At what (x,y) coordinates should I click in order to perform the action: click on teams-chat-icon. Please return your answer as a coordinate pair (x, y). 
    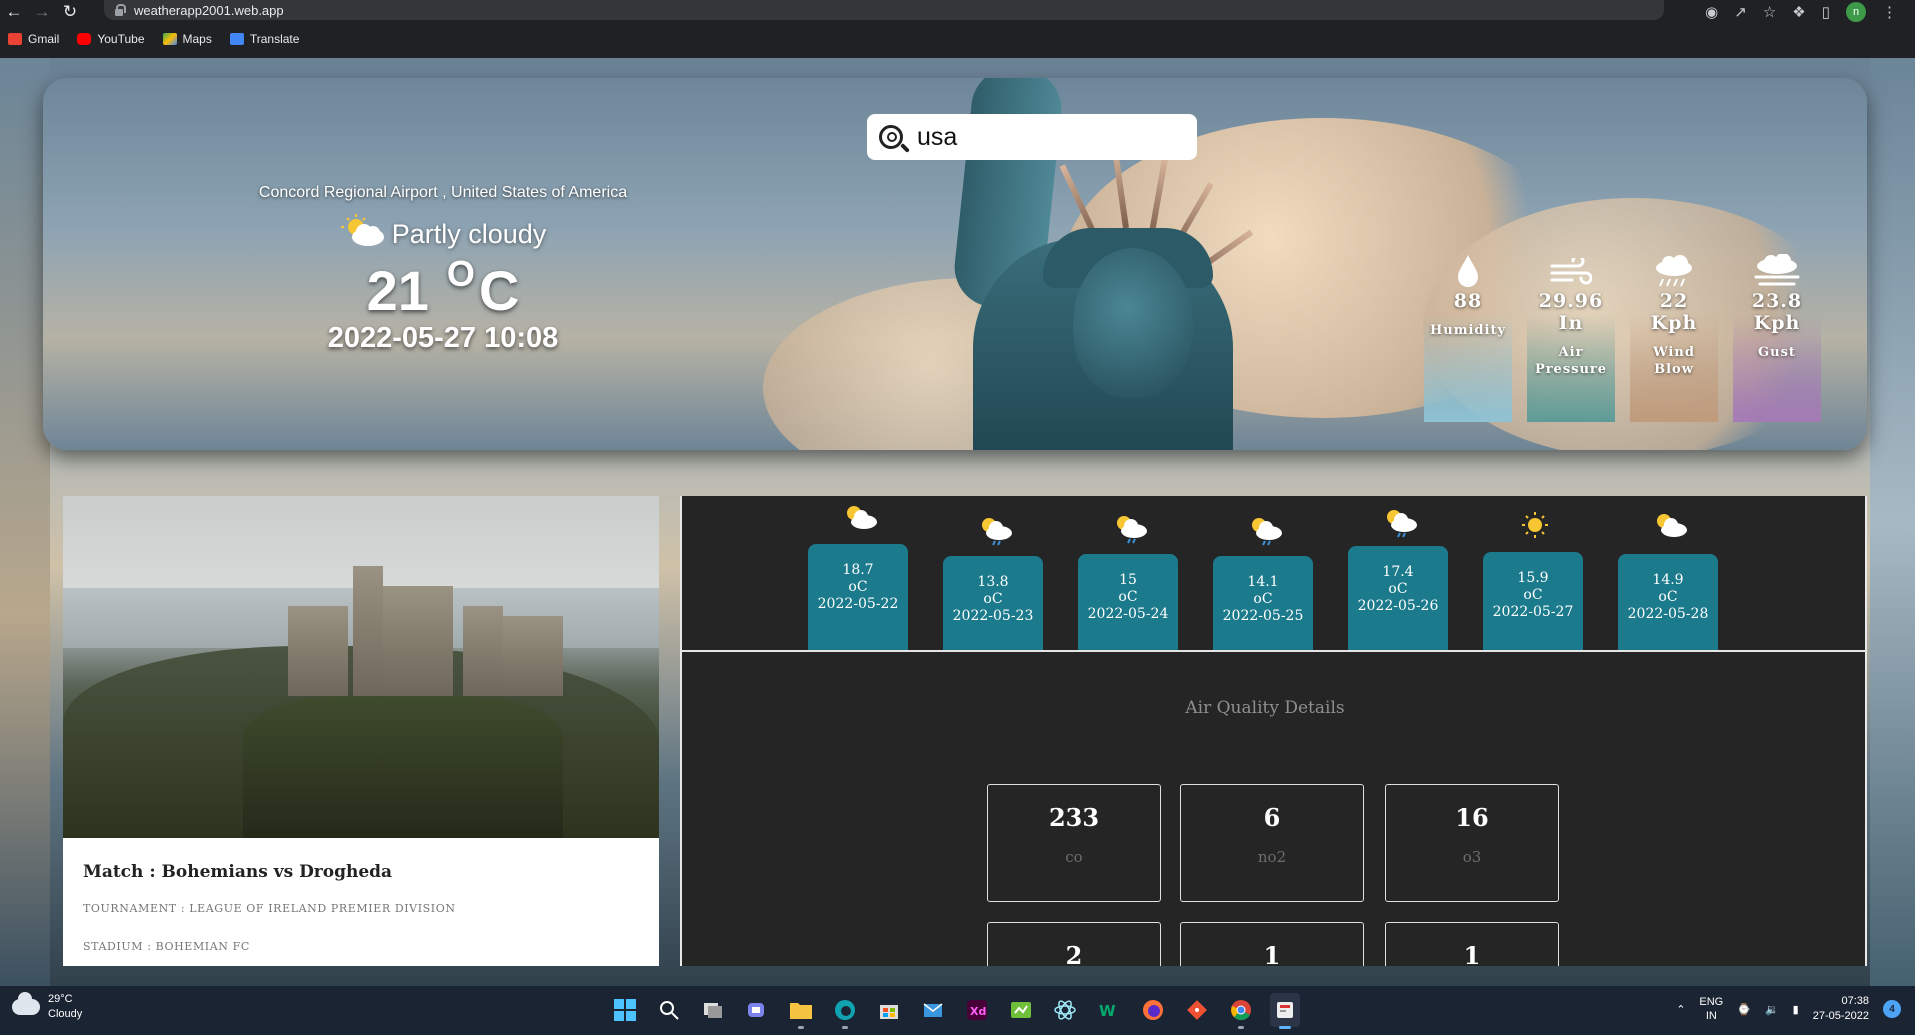
    Looking at the image, I should click on (757, 1010).